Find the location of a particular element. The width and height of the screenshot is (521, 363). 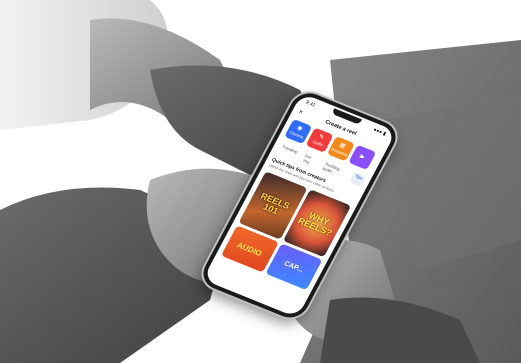

tile-label: Camera is located at coordinates (296, 134).